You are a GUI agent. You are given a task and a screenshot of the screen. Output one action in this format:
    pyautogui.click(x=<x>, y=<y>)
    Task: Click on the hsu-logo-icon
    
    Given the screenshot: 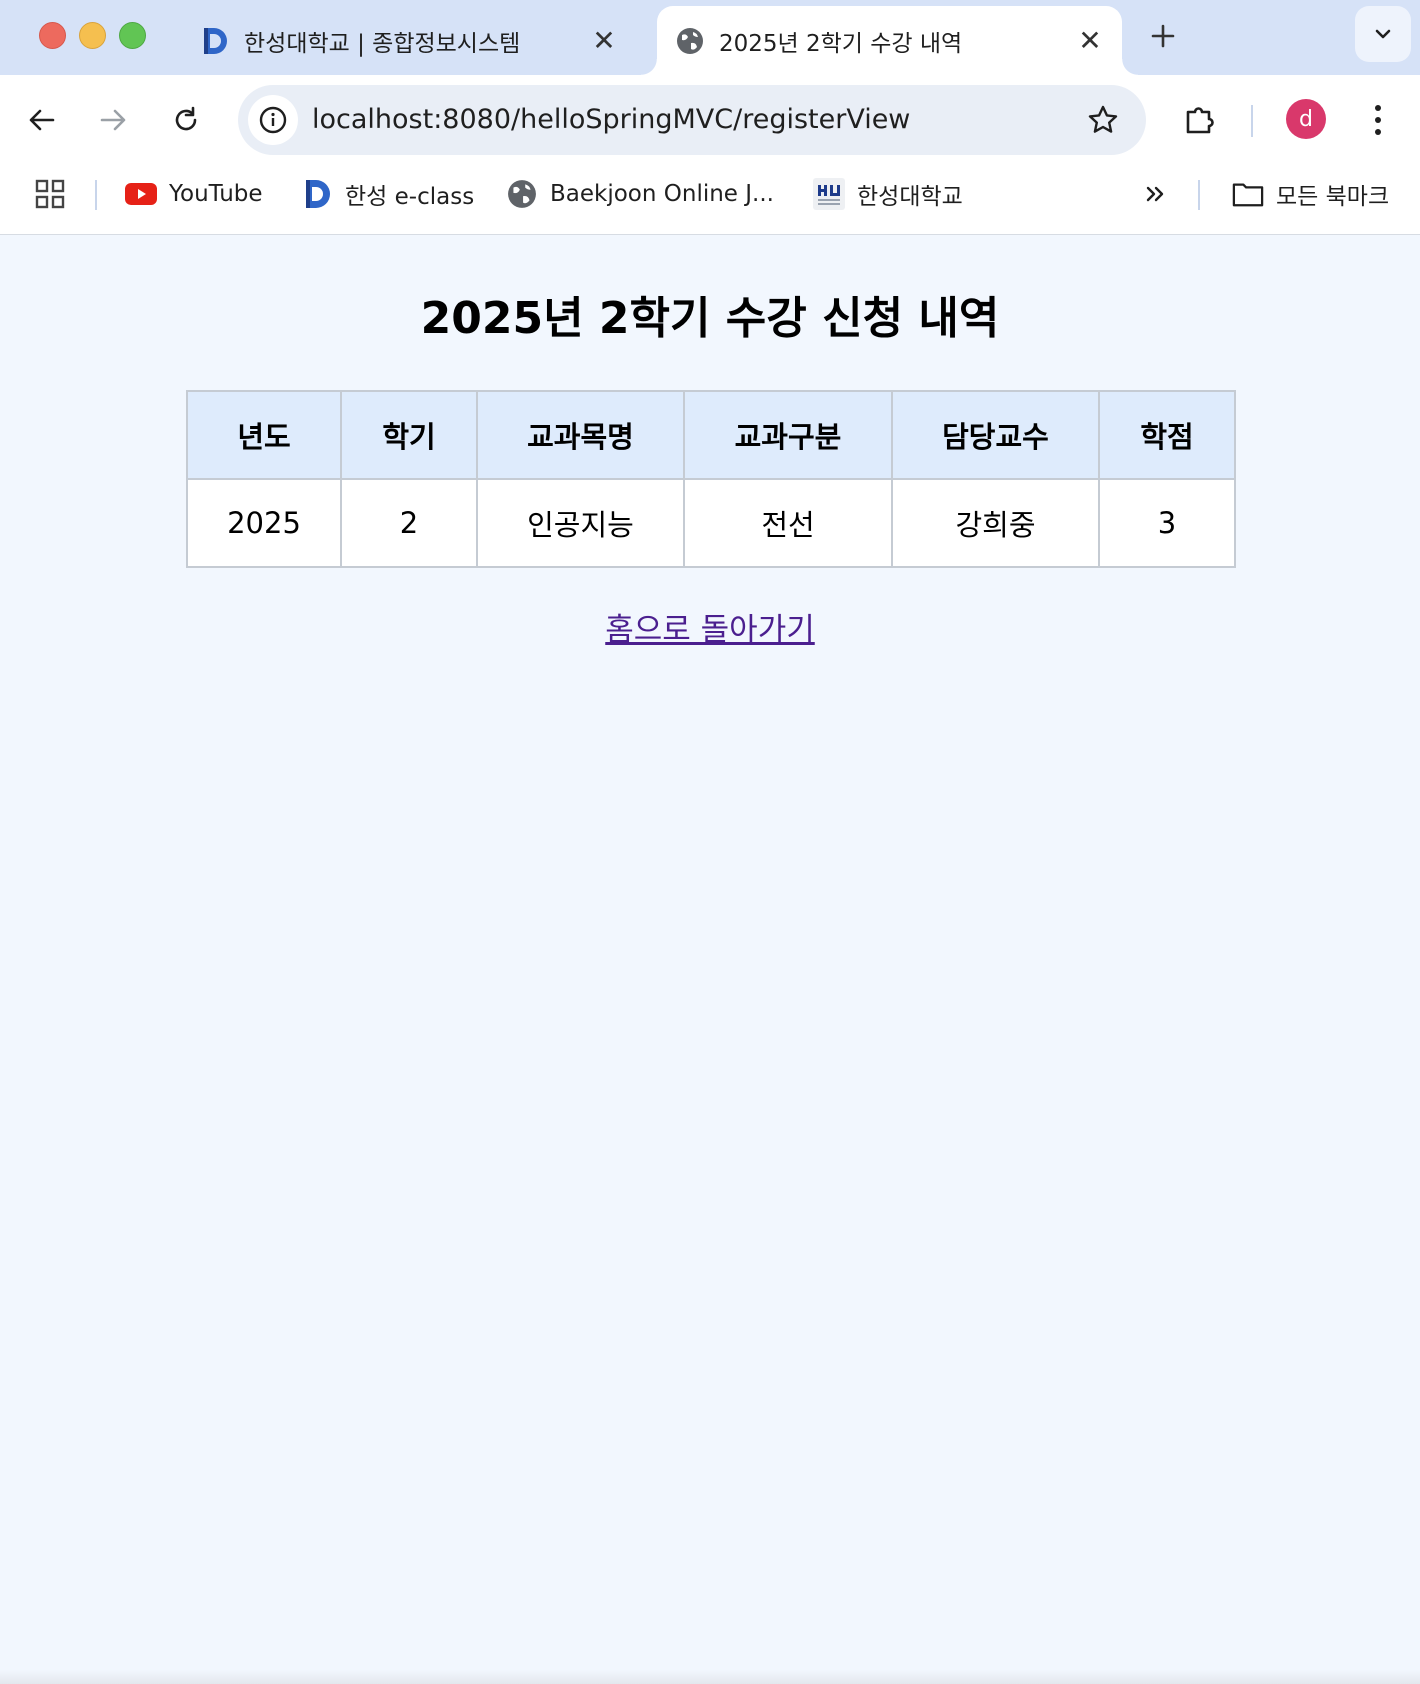 What is the action you would take?
    pyautogui.click(x=829, y=194)
    